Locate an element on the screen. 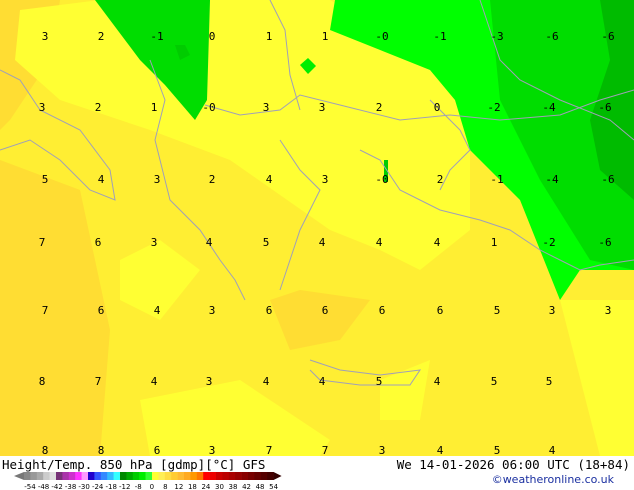 Image resolution: width=634 pixels, height=490 pixels. scale-tick-label: -48 is located at coordinates (43, 486).